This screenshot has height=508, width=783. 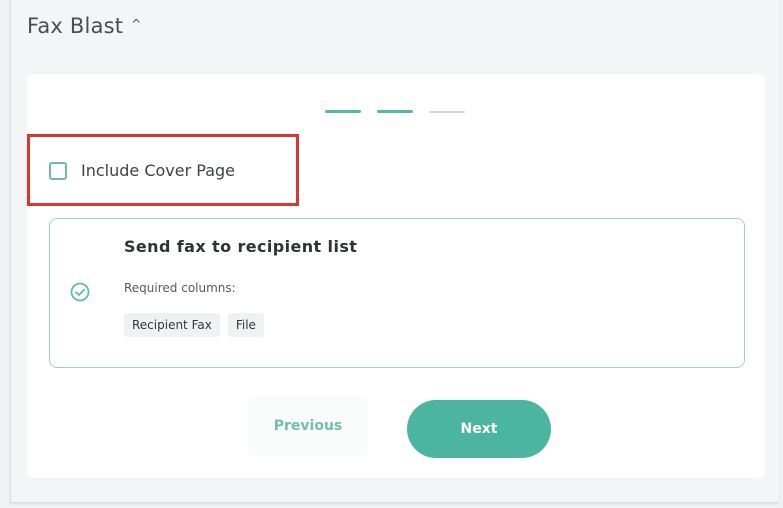 I want to click on cover-page-option: Include Cover Page, so click(x=142, y=170).